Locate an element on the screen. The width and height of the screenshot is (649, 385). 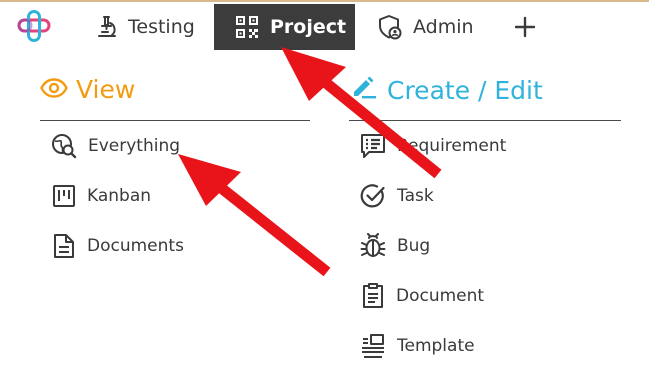
view-item-documents: Documents is located at coordinates (118, 246).